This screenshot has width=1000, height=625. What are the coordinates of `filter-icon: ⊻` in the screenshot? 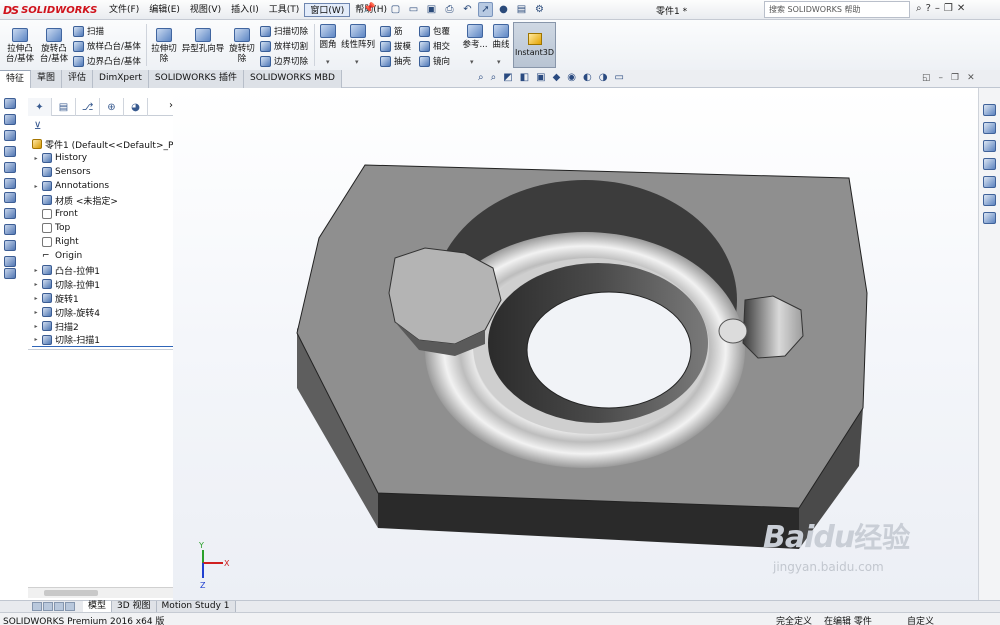 It's located at (37, 126).